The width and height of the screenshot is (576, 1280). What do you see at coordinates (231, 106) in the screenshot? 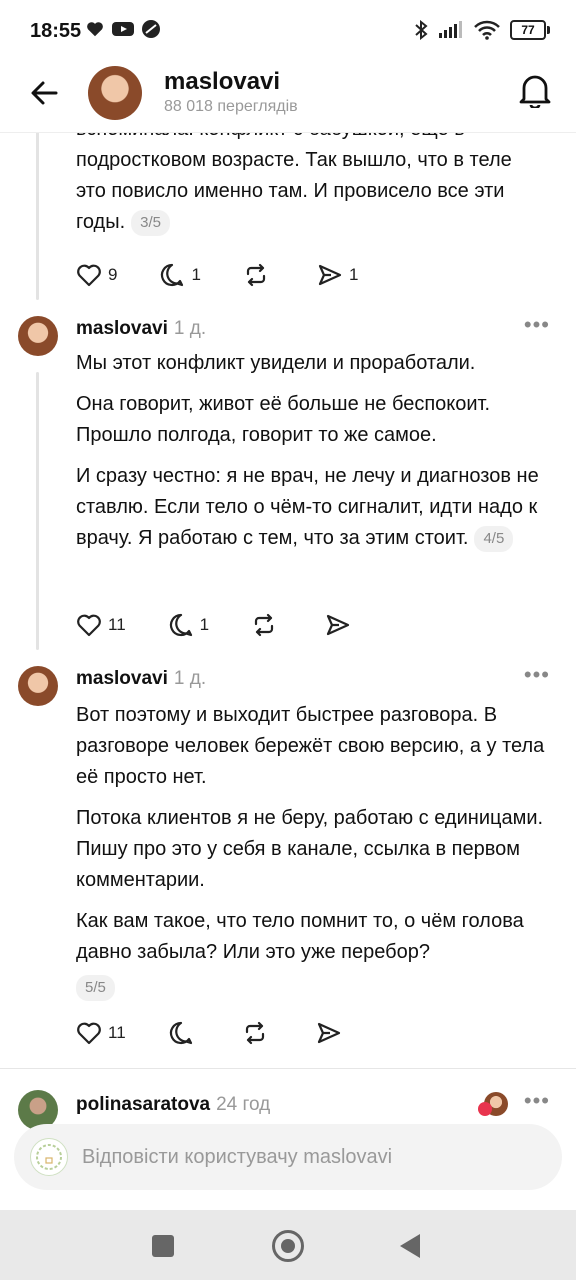
I see `view-count: 88 018 переглядів` at bounding box center [231, 106].